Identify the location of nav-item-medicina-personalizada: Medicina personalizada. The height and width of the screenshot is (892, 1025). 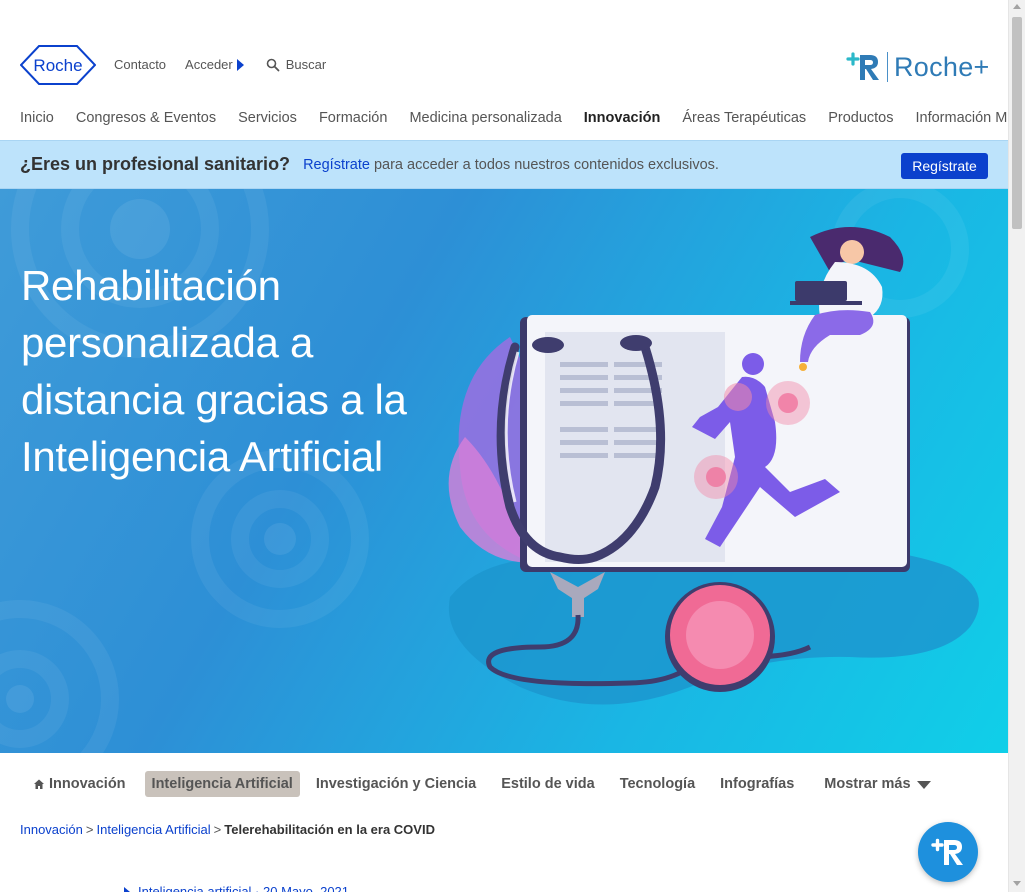
(485, 118).